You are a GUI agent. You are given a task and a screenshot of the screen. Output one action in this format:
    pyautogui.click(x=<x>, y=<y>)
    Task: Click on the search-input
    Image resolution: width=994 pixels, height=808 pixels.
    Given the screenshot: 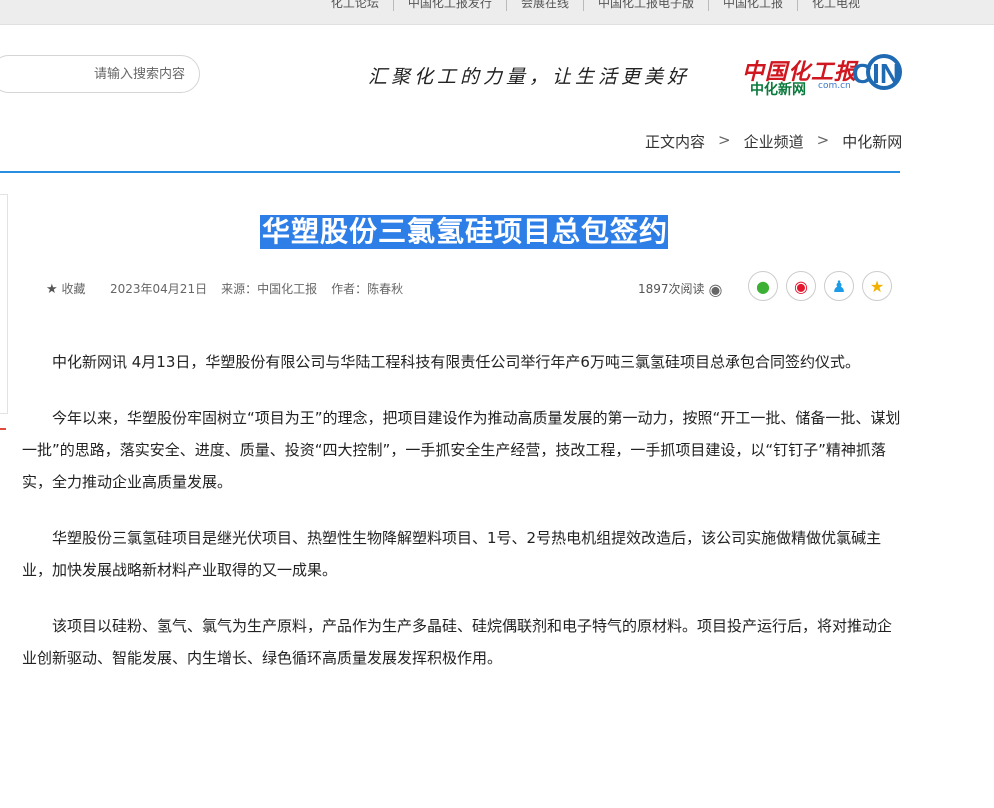 What is the action you would take?
    pyautogui.click(x=96, y=74)
    